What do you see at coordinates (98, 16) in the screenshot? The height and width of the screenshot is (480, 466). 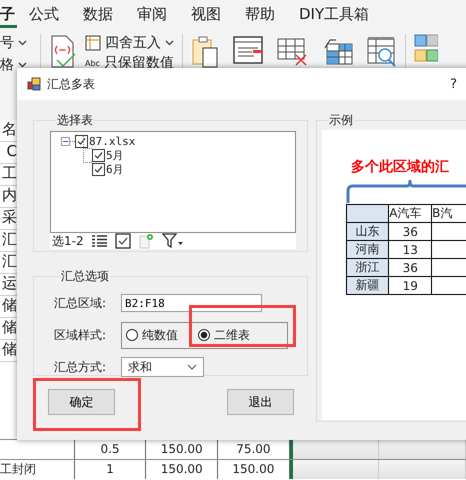 I see `ribbon-tab: 数据` at bounding box center [98, 16].